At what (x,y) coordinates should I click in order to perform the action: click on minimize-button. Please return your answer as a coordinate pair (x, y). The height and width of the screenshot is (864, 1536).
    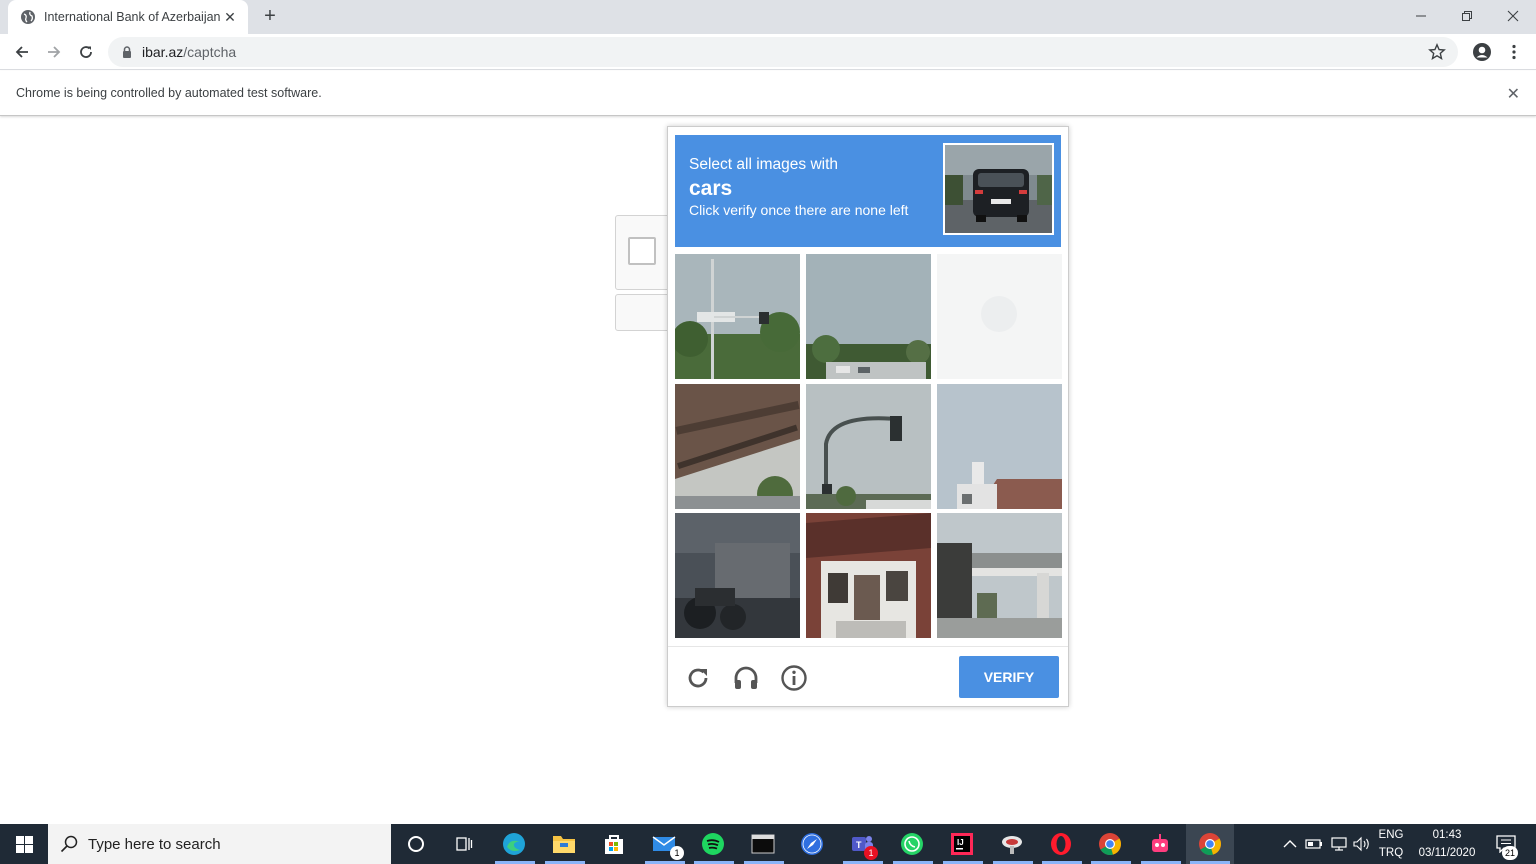
    Looking at the image, I should click on (1421, 16).